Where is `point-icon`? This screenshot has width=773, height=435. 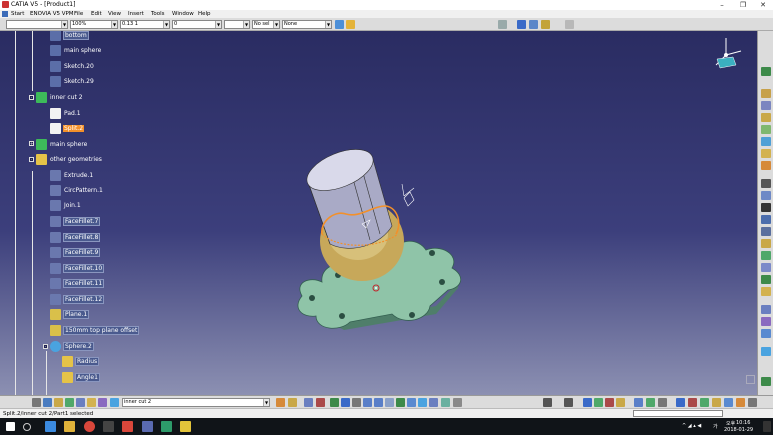
point-icon is located at coordinates (766, 105).